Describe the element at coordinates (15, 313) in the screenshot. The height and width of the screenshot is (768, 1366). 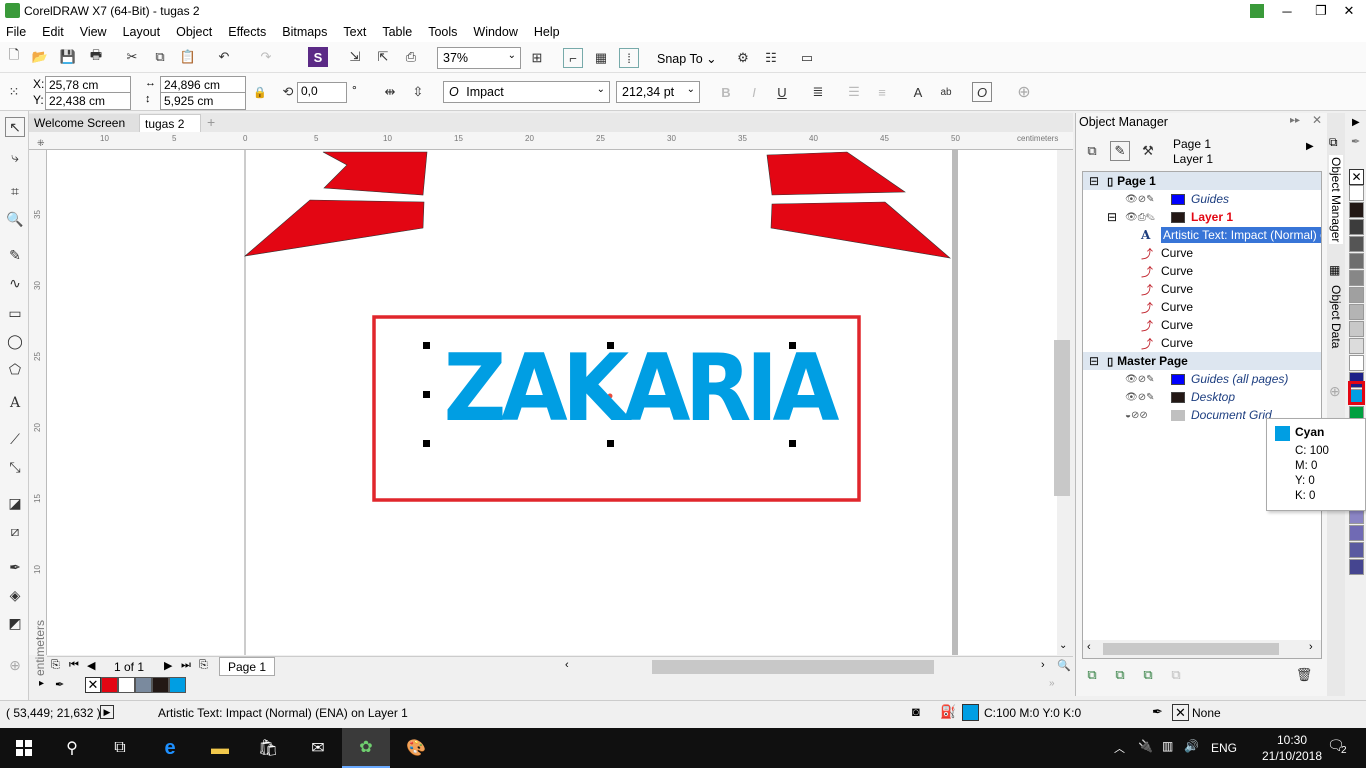
I see `rectangle-tool-icon: ▭` at that location.